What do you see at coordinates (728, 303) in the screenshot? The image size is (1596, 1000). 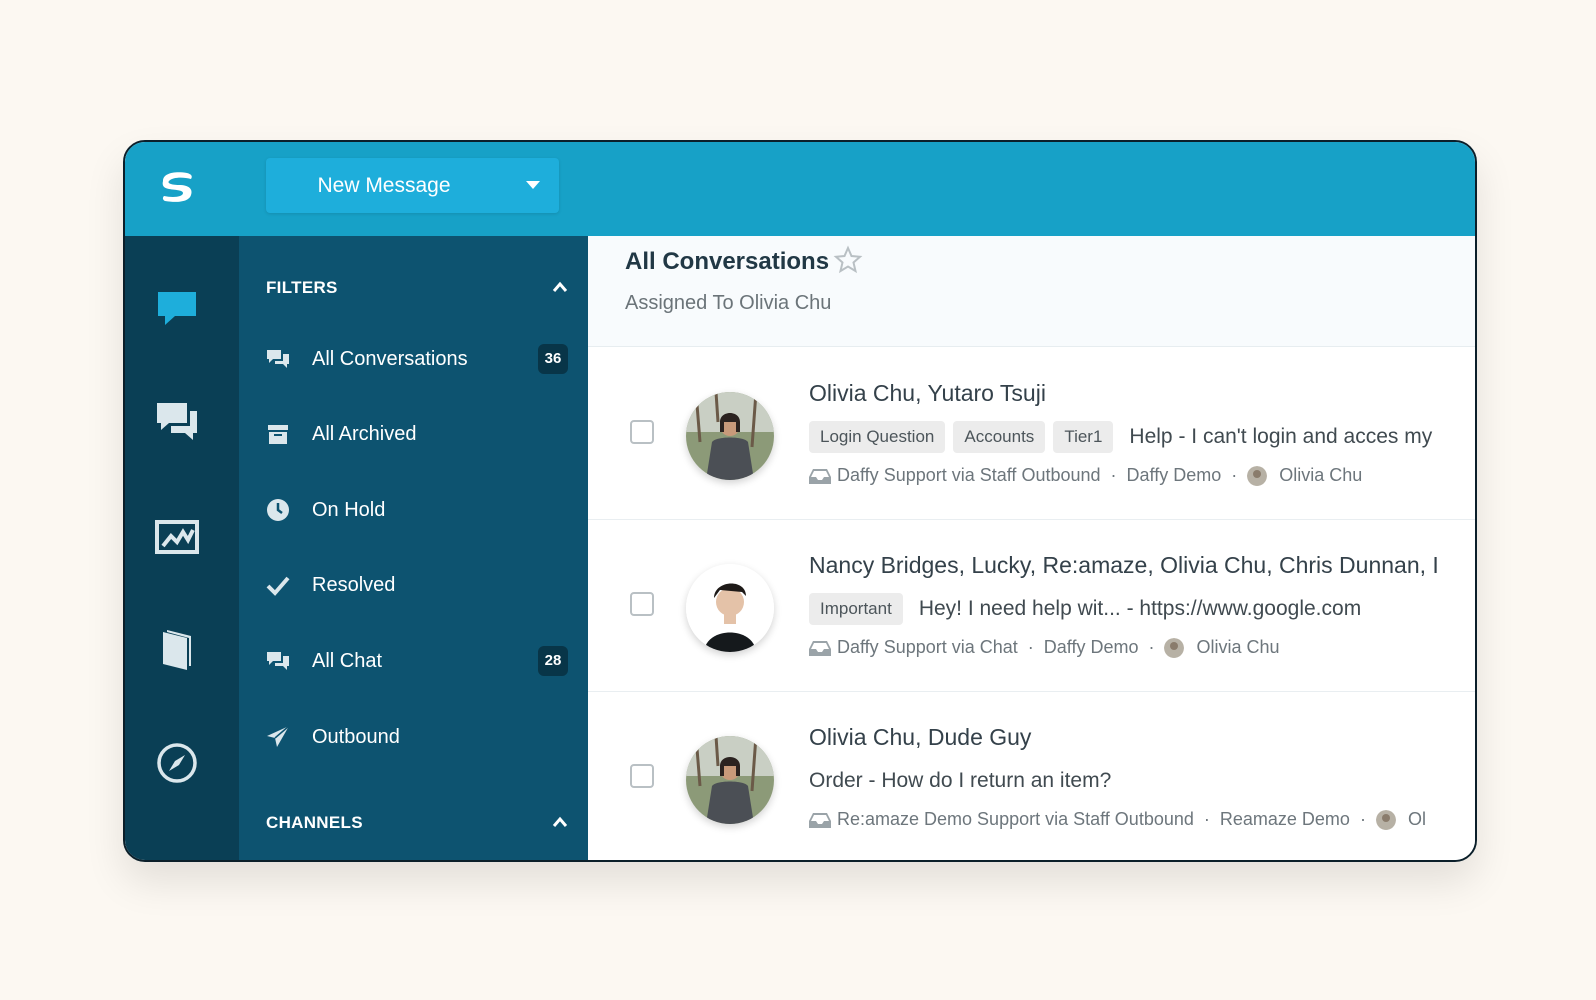 I see `page-subtitle: Assigned To Olivia Chu` at bounding box center [728, 303].